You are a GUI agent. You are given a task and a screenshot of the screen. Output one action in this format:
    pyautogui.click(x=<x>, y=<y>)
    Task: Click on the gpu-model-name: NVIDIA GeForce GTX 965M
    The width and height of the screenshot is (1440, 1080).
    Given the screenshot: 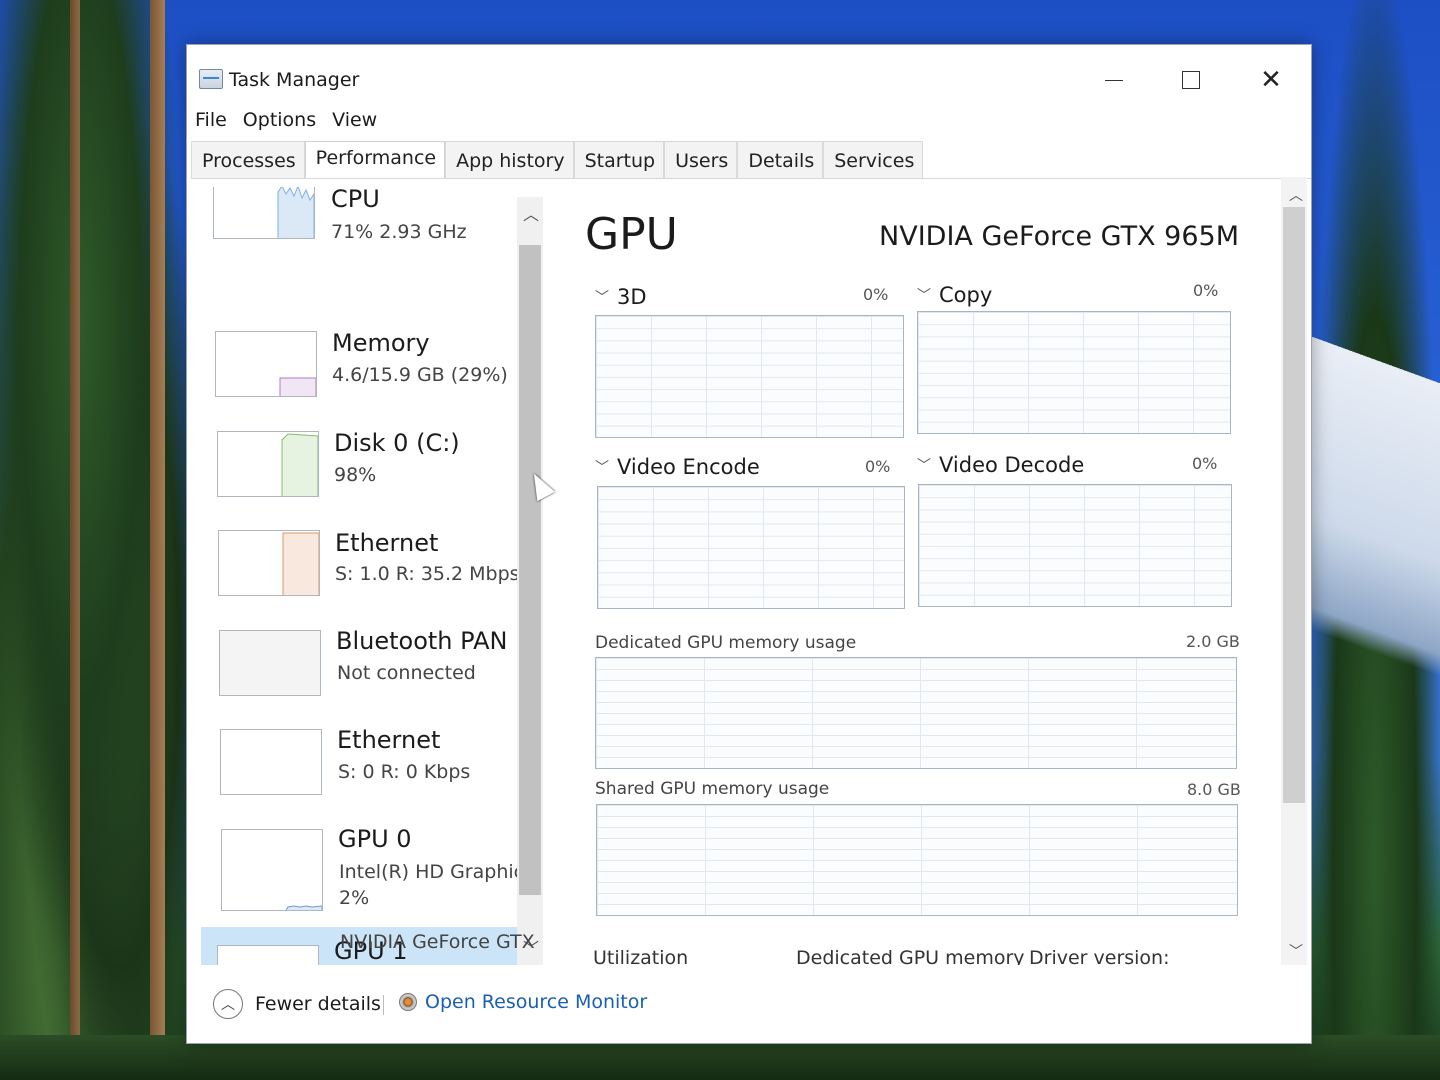 What is the action you would take?
    pyautogui.click(x=1059, y=236)
    